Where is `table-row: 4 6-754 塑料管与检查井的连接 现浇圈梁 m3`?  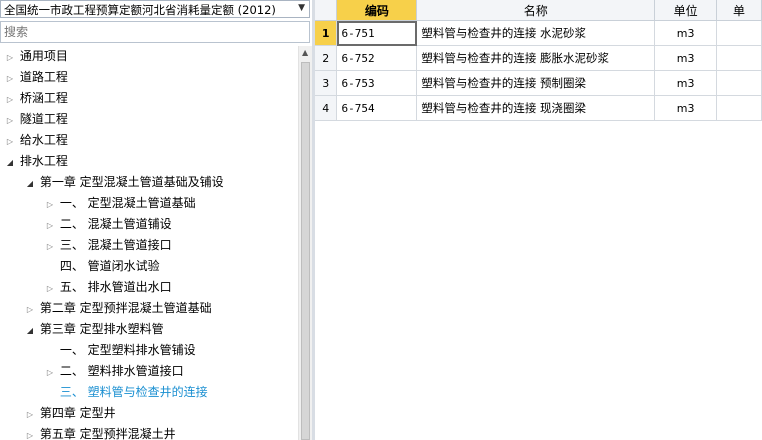 table-row: 4 6-754 塑料管与检查井的连接 现浇圈梁 m3 is located at coordinates (538, 108).